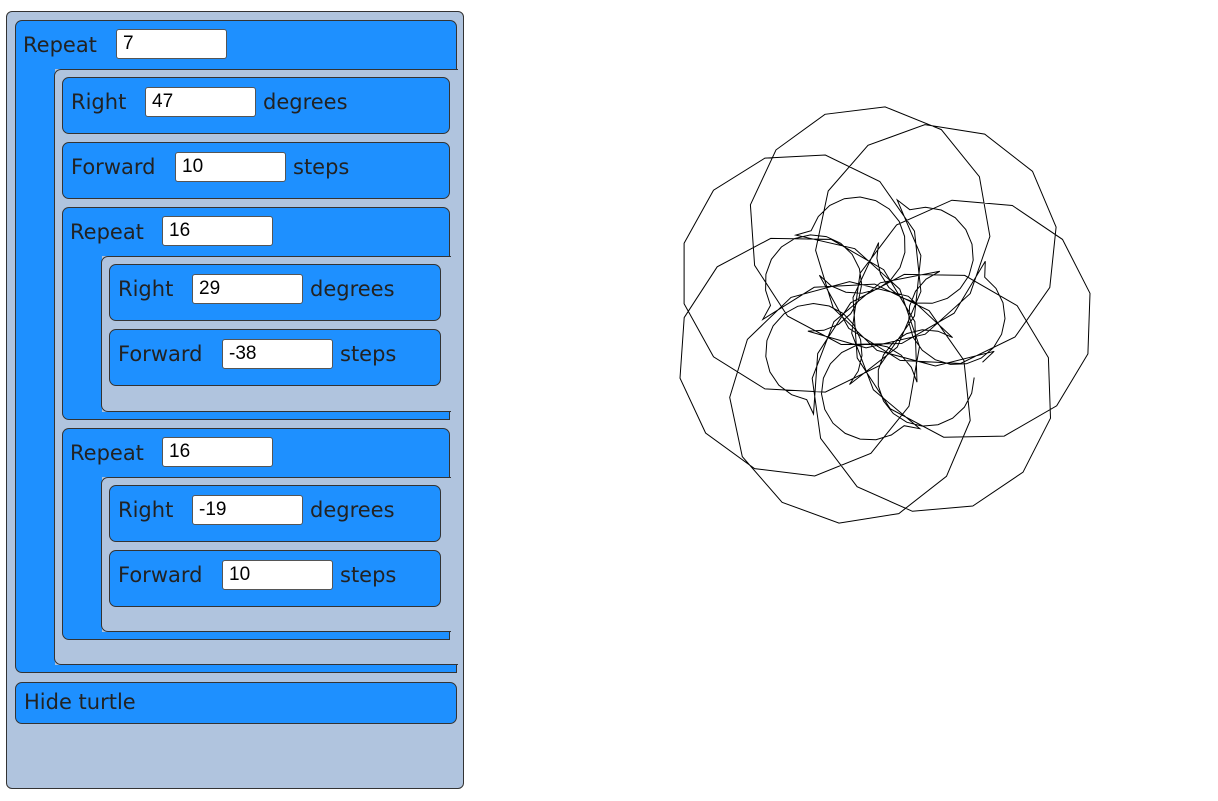  I want to click on right-degrees-input: 47, so click(200, 102).